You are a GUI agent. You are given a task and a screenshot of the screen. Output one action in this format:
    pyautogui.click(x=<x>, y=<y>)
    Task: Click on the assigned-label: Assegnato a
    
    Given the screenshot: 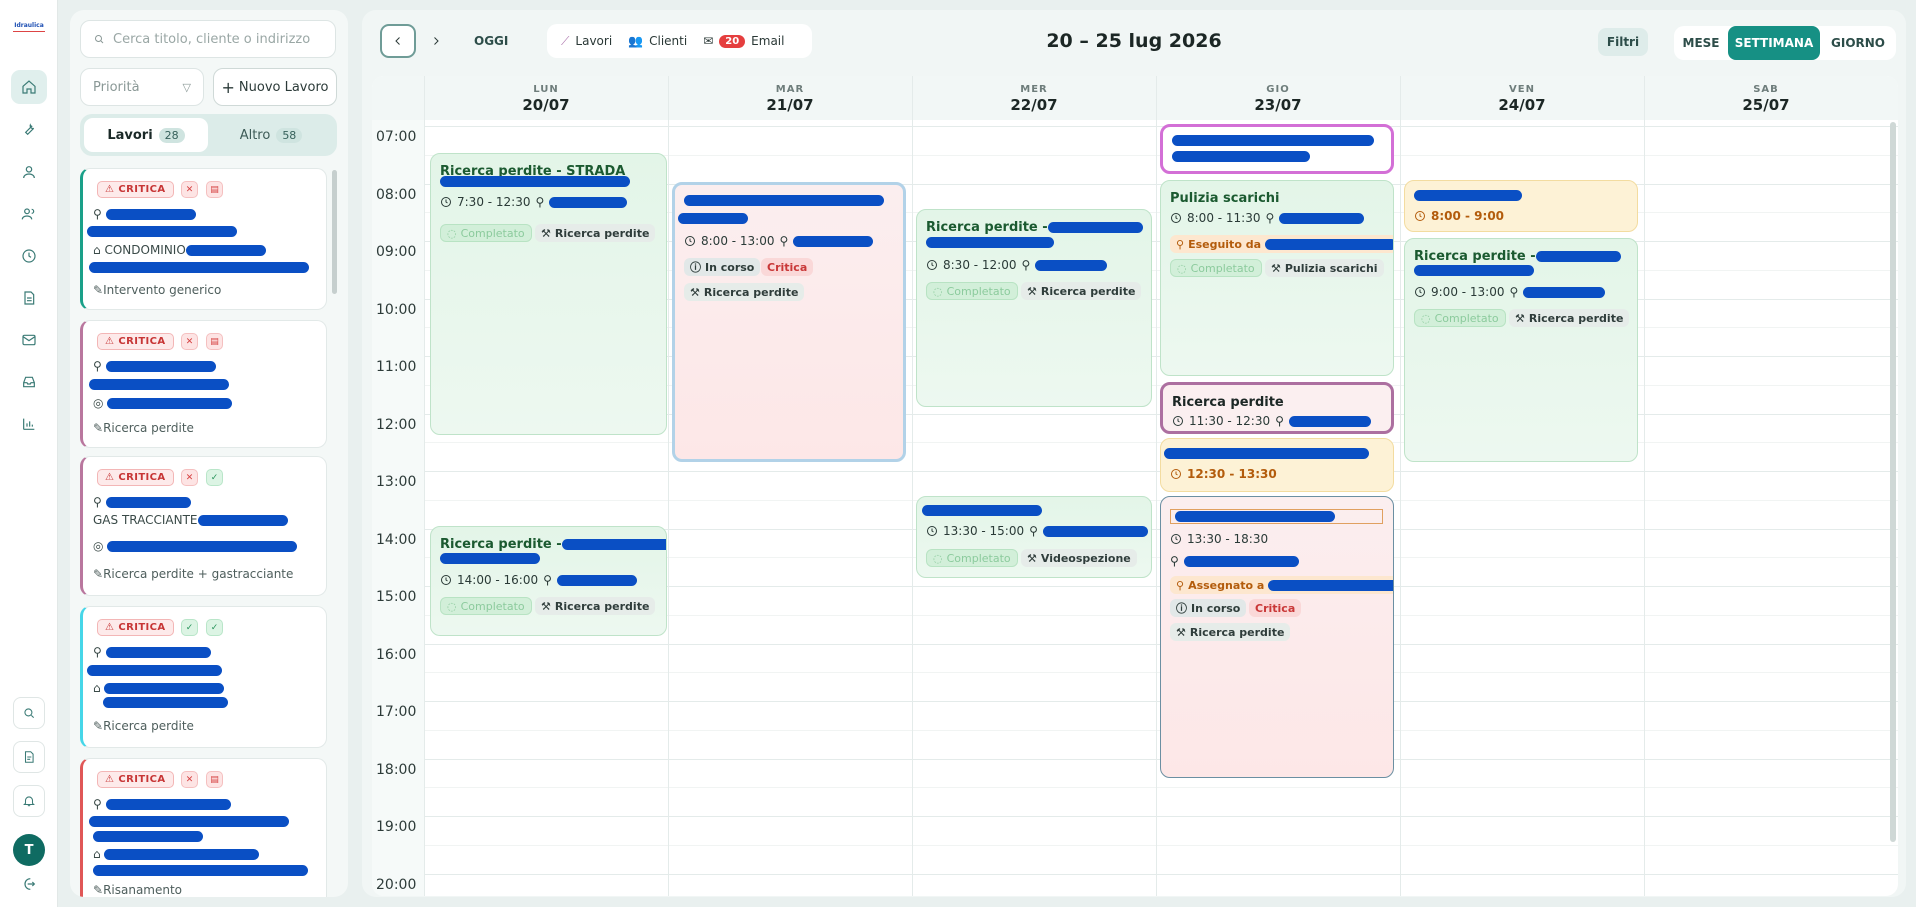 What is the action you would take?
    pyautogui.click(x=1226, y=585)
    